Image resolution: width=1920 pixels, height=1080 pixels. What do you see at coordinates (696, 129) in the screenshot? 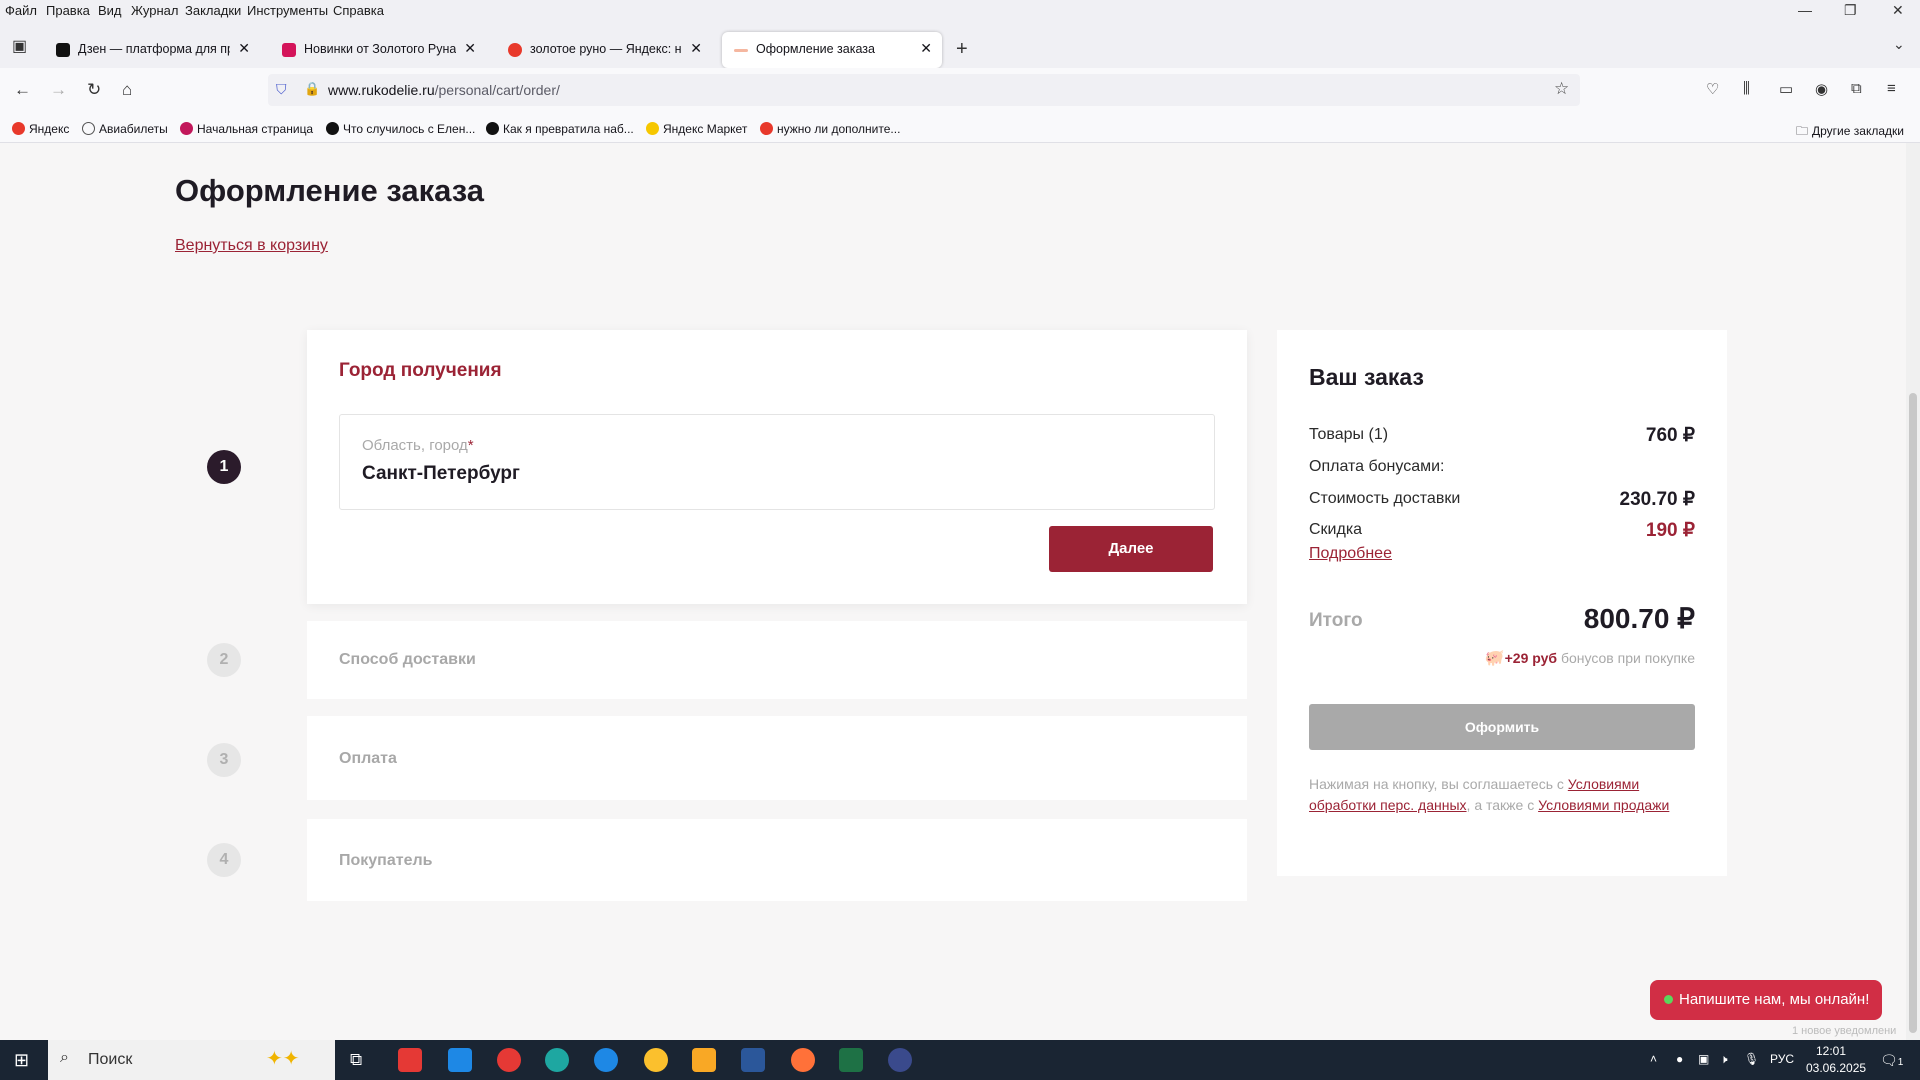
I see `bookmark-item: Яндекс Маркет` at bounding box center [696, 129].